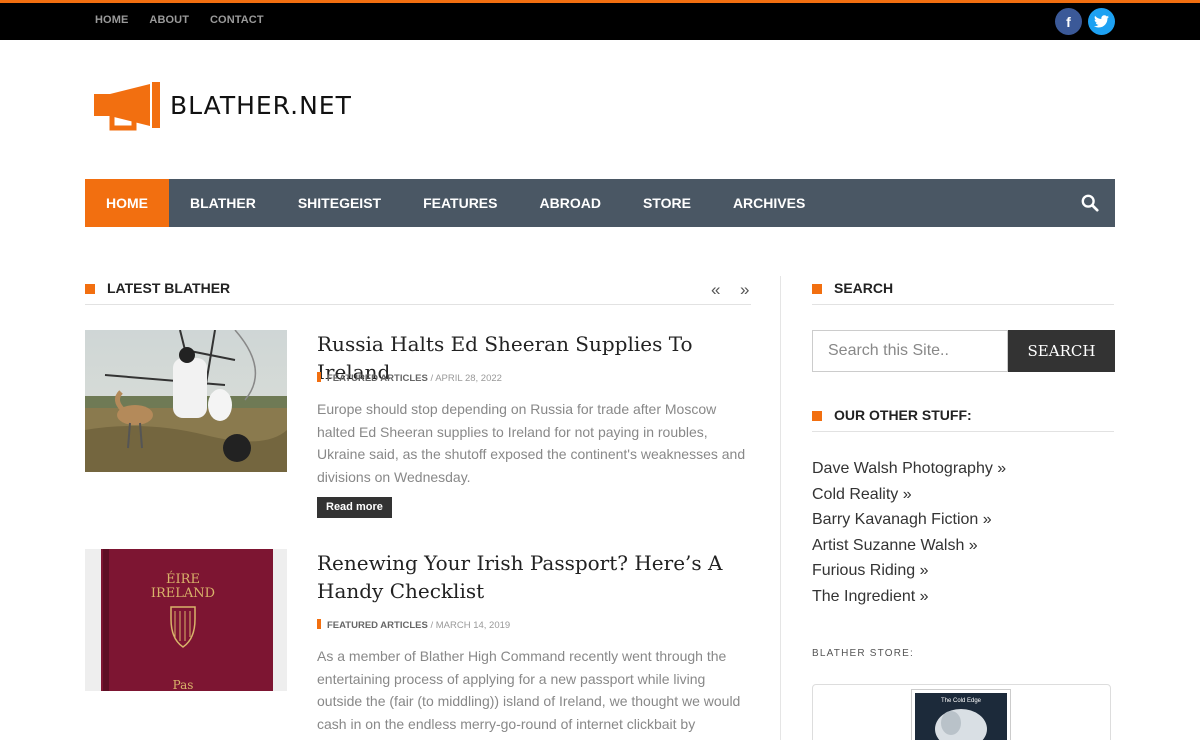 The height and width of the screenshot is (740, 1200). Describe the element at coordinates (961, 701) in the screenshot. I see `store-item-title: The Cold Edge` at that location.